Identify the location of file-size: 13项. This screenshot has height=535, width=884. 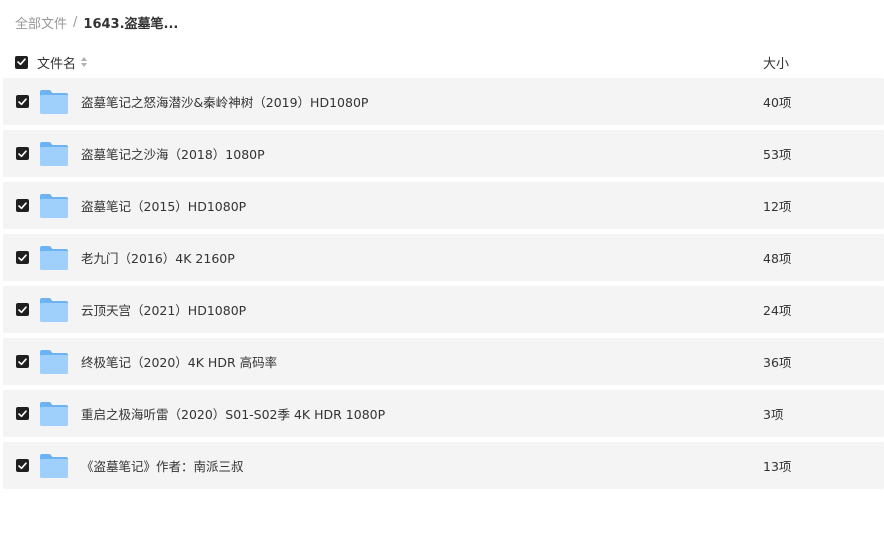
(777, 466).